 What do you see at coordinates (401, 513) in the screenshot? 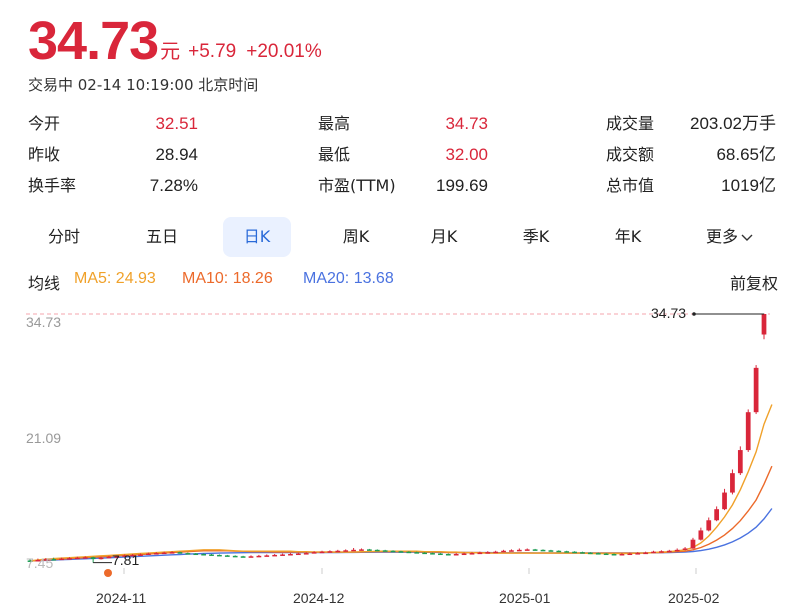
I see `ma10-line` at bounding box center [401, 513].